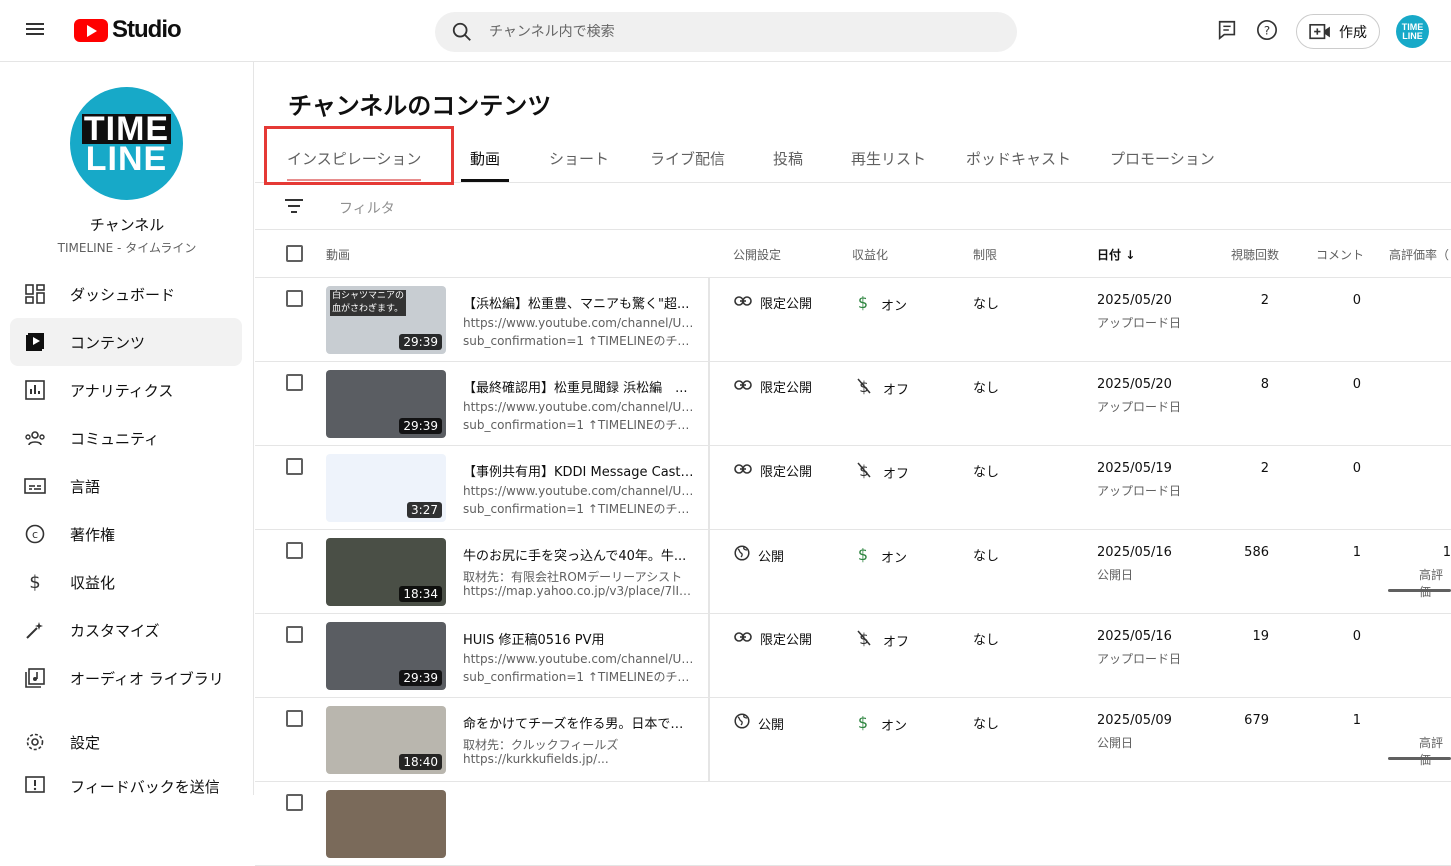 This screenshot has width=1451, height=866. Describe the element at coordinates (126, 630) in the screenshot. I see `sidebar-item-customize: カスタマイズ` at that location.